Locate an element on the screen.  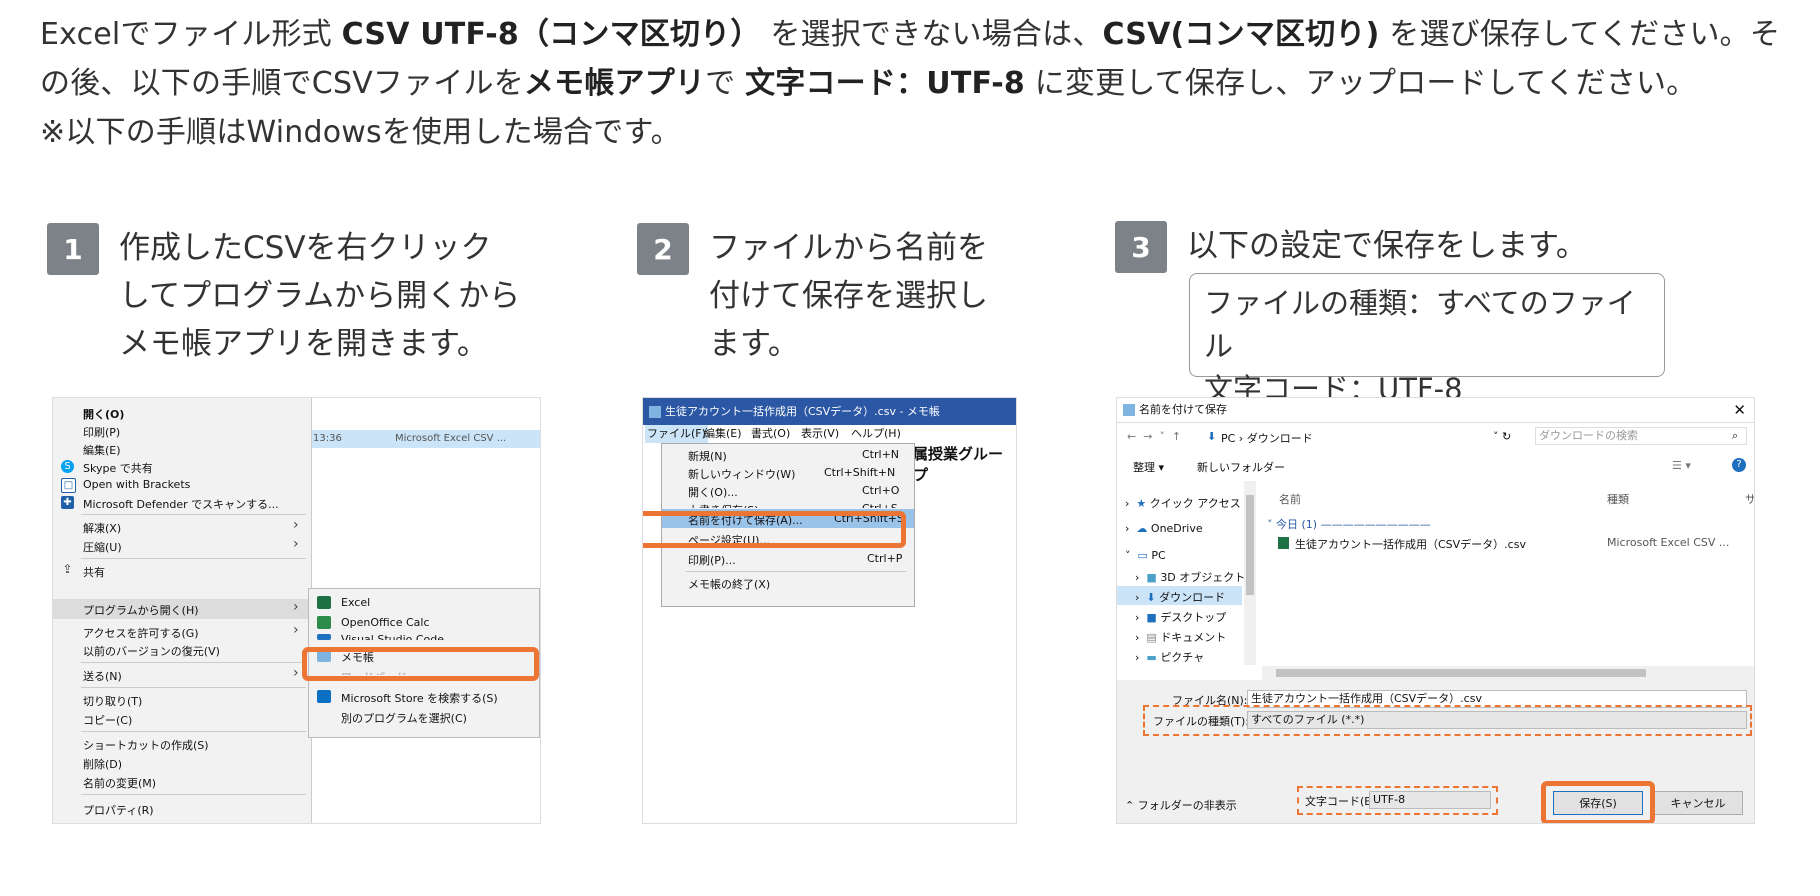
nav-arrows: ← → ˅ ↑ is located at coordinates (1154, 436).